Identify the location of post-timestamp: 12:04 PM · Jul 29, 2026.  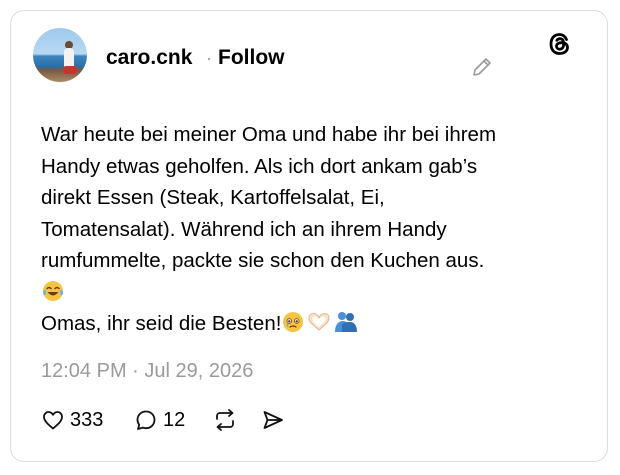
(147, 371).